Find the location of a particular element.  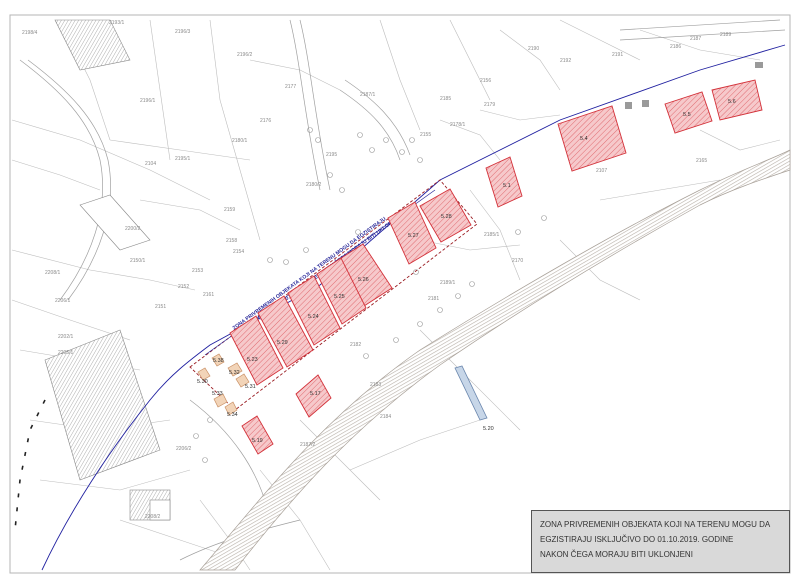

pier is located at coordinates (471, 393).